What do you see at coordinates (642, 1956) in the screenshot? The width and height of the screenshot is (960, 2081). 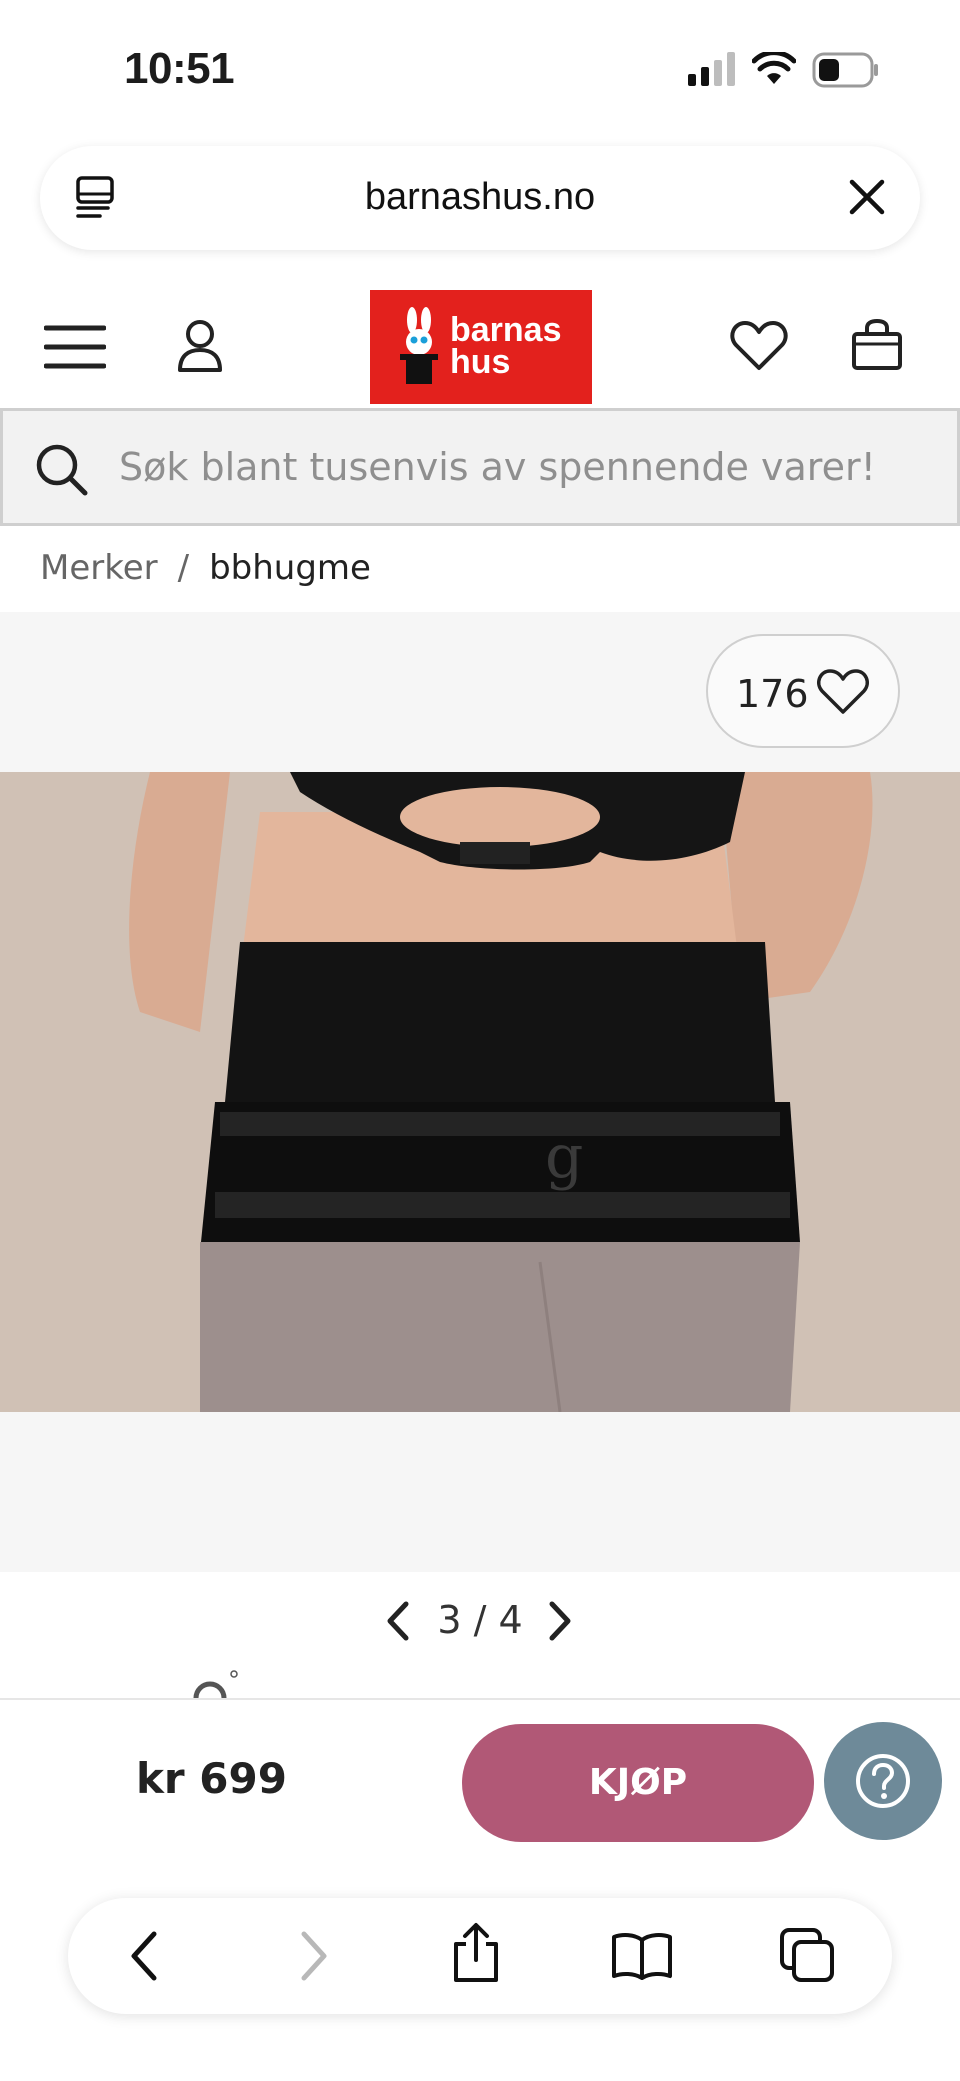 I see `bookmarks-icon` at bounding box center [642, 1956].